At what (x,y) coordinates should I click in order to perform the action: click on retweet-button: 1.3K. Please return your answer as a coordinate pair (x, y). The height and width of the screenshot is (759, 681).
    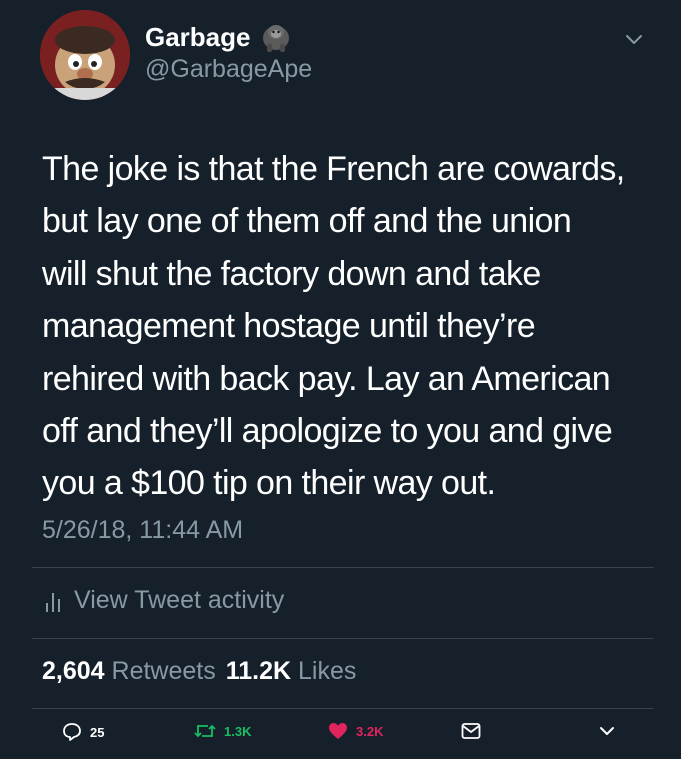
    Looking at the image, I should click on (222, 731).